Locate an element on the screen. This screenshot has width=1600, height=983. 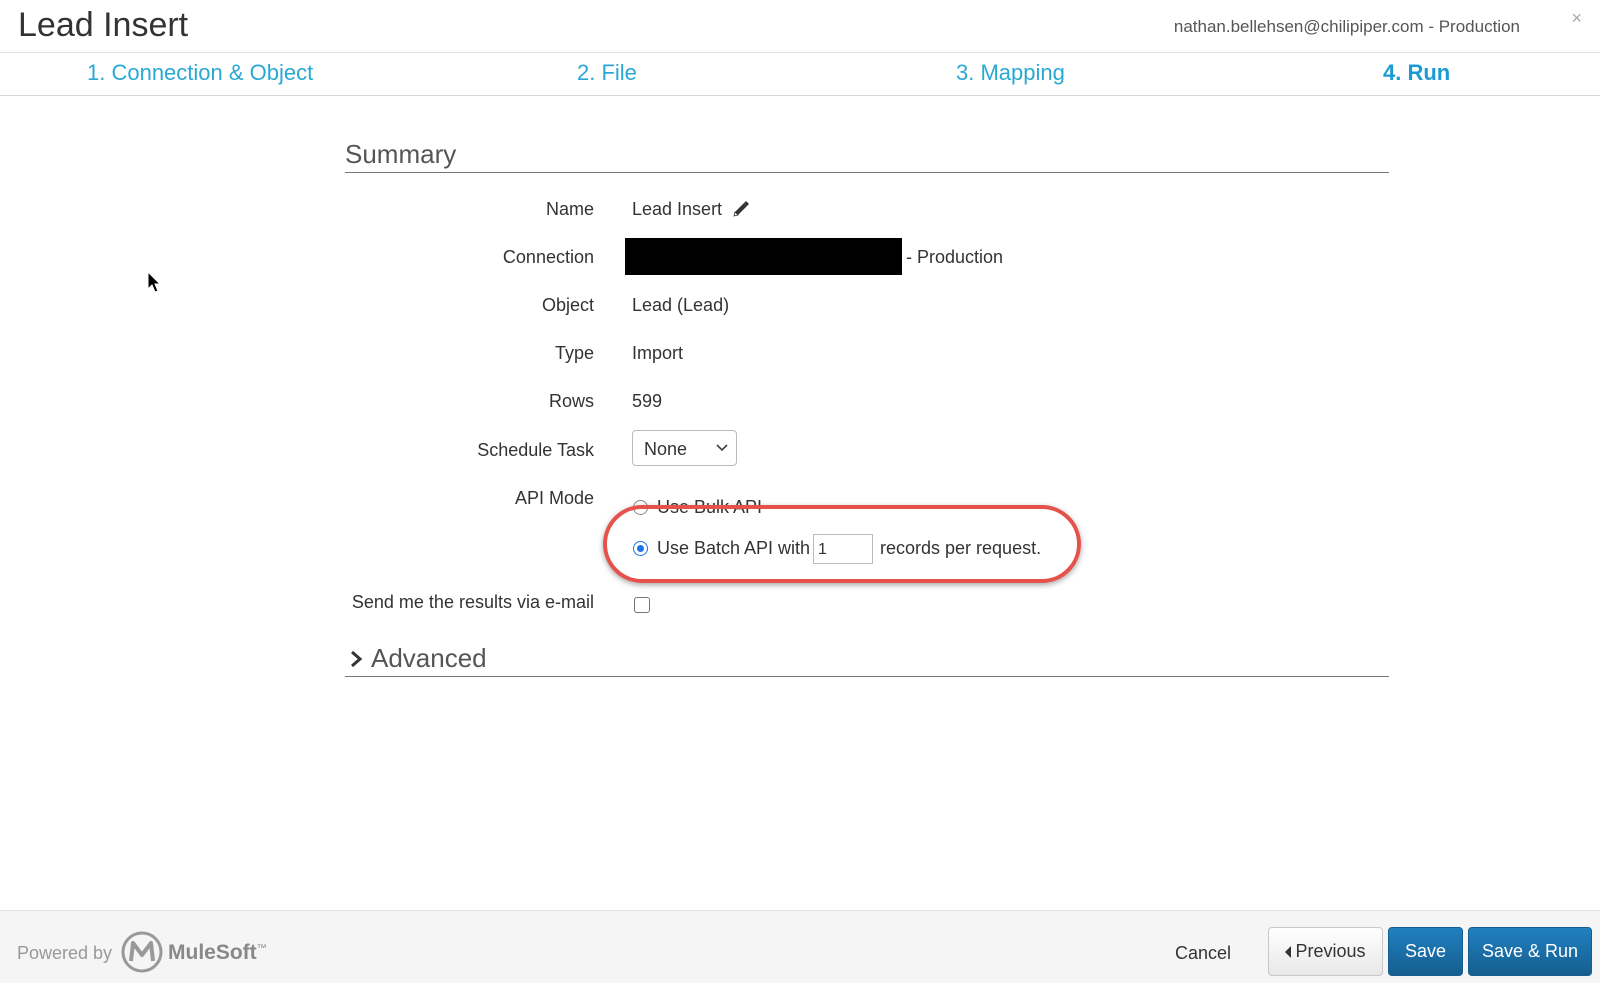
mulesoft-brand: MuleSoft™ is located at coordinates (217, 953).